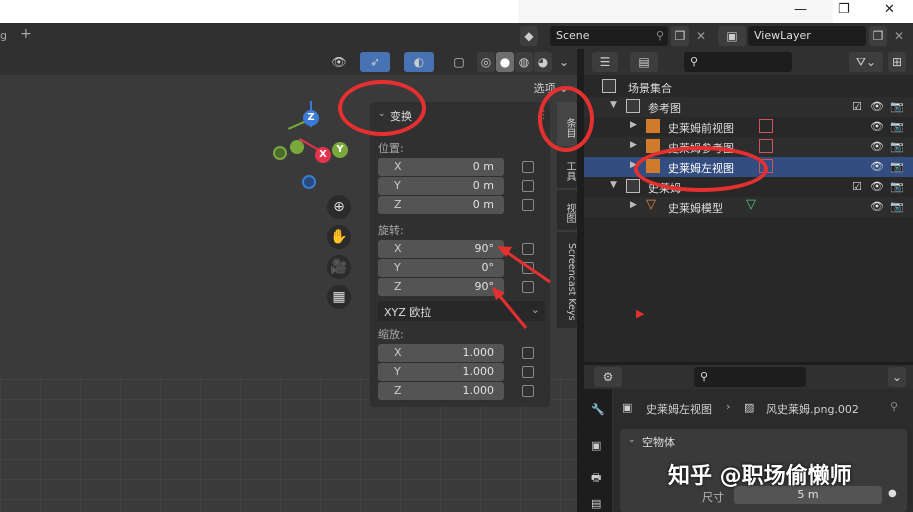 This screenshot has height=512, width=913. What do you see at coordinates (512, 311) in the screenshot?
I see `annotation-arrow-rotation-z` at bounding box center [512, 311].